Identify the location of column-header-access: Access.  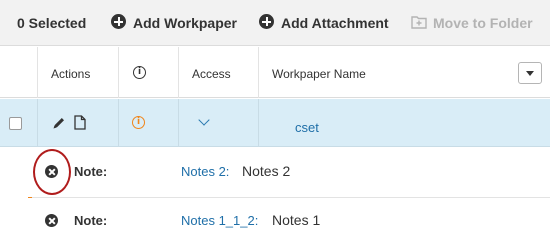
(218, 72).